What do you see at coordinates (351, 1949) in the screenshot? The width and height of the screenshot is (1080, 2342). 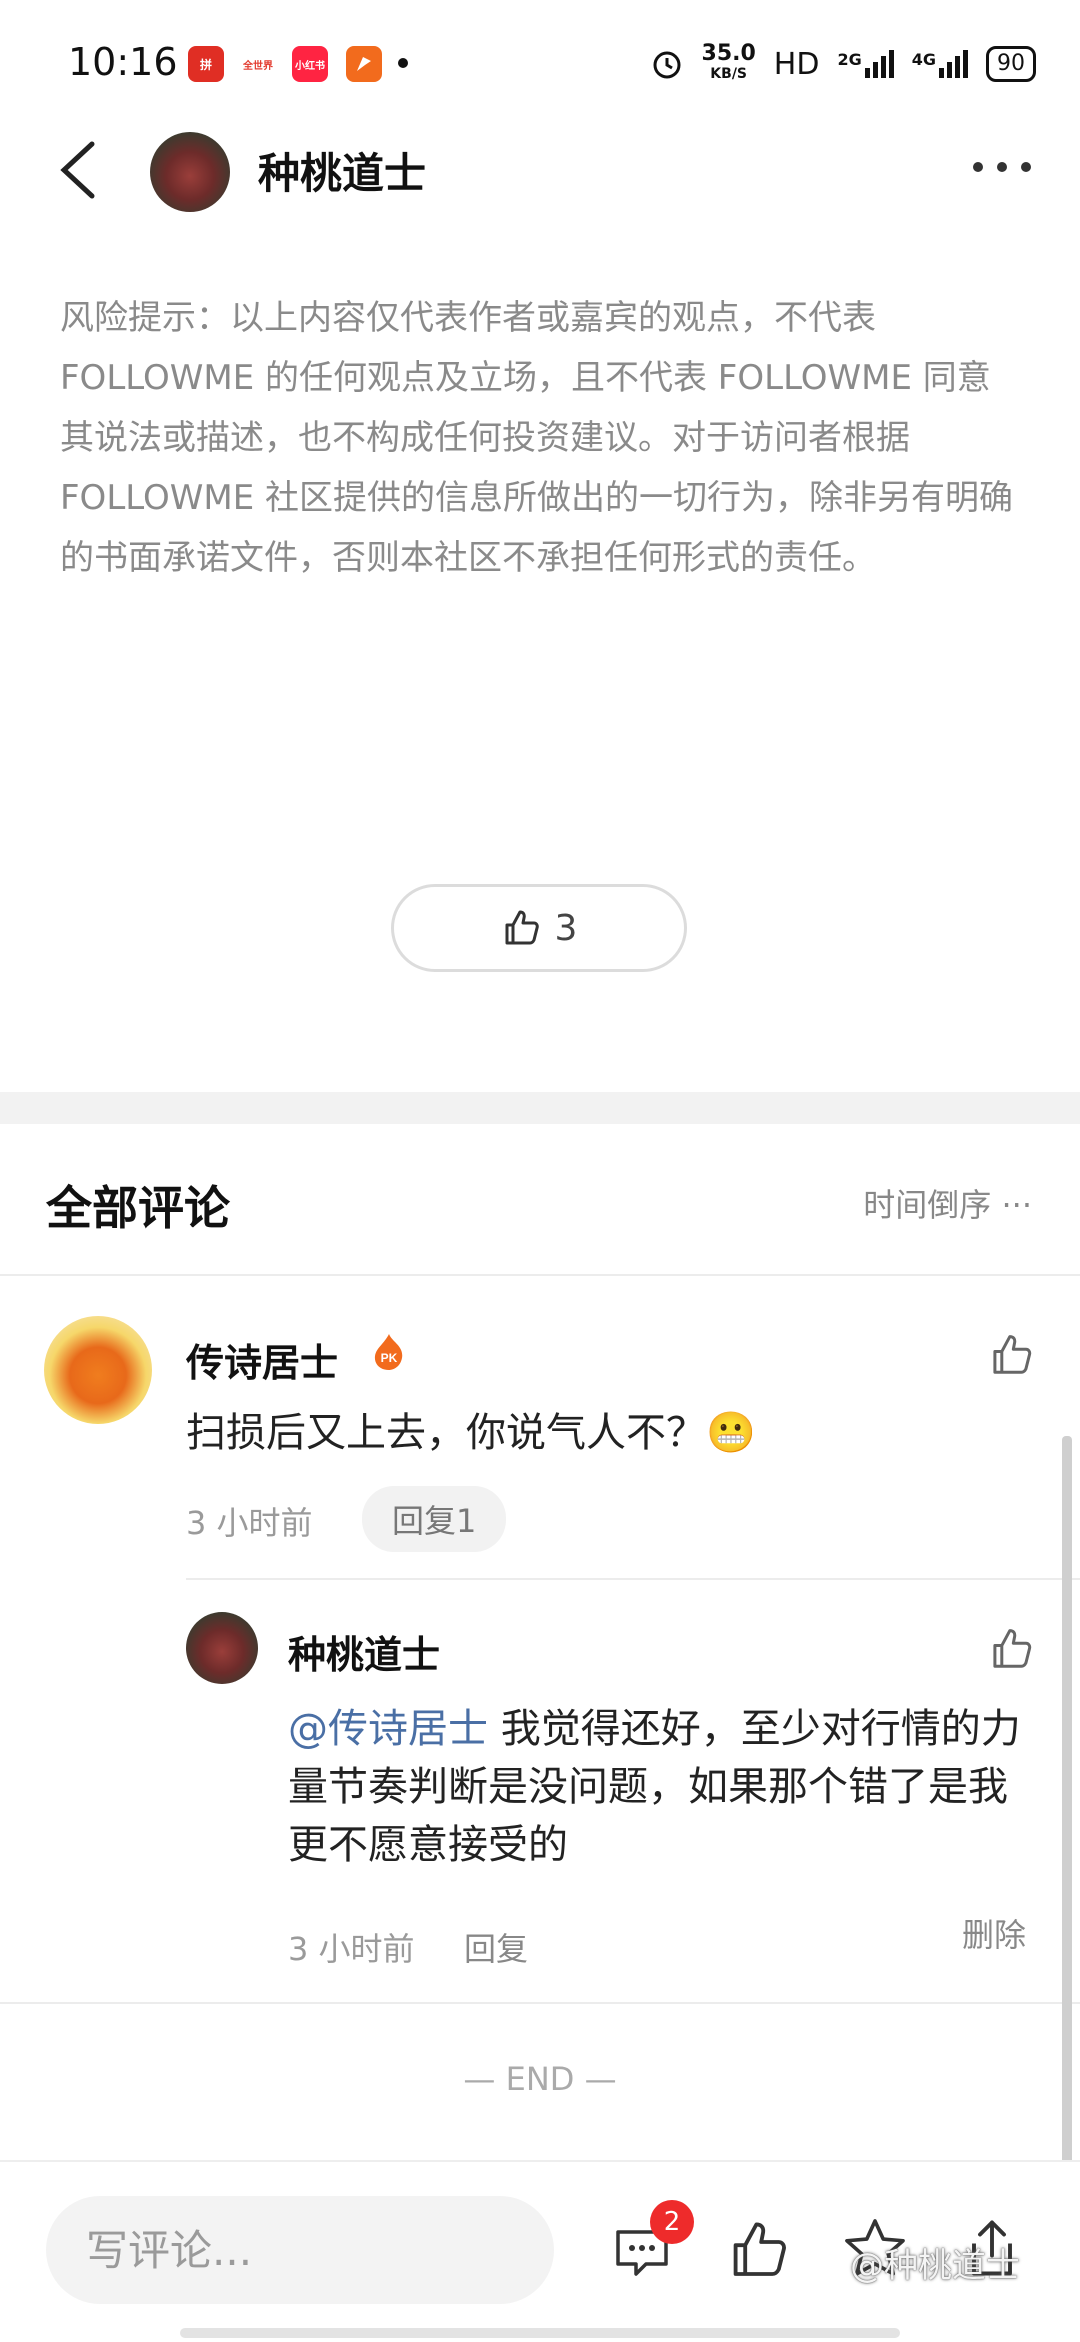 I see `reply-time: 3 小时前` at bounding box center [351, 1949].